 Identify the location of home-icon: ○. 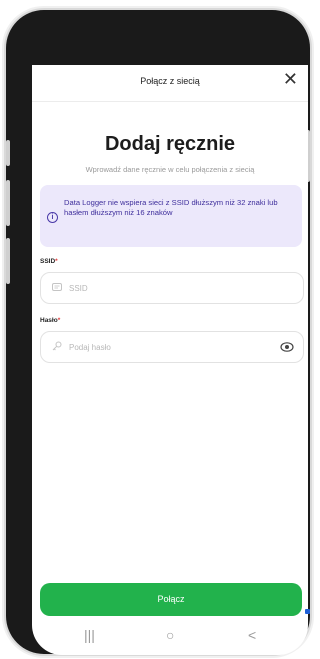
(170, 635).